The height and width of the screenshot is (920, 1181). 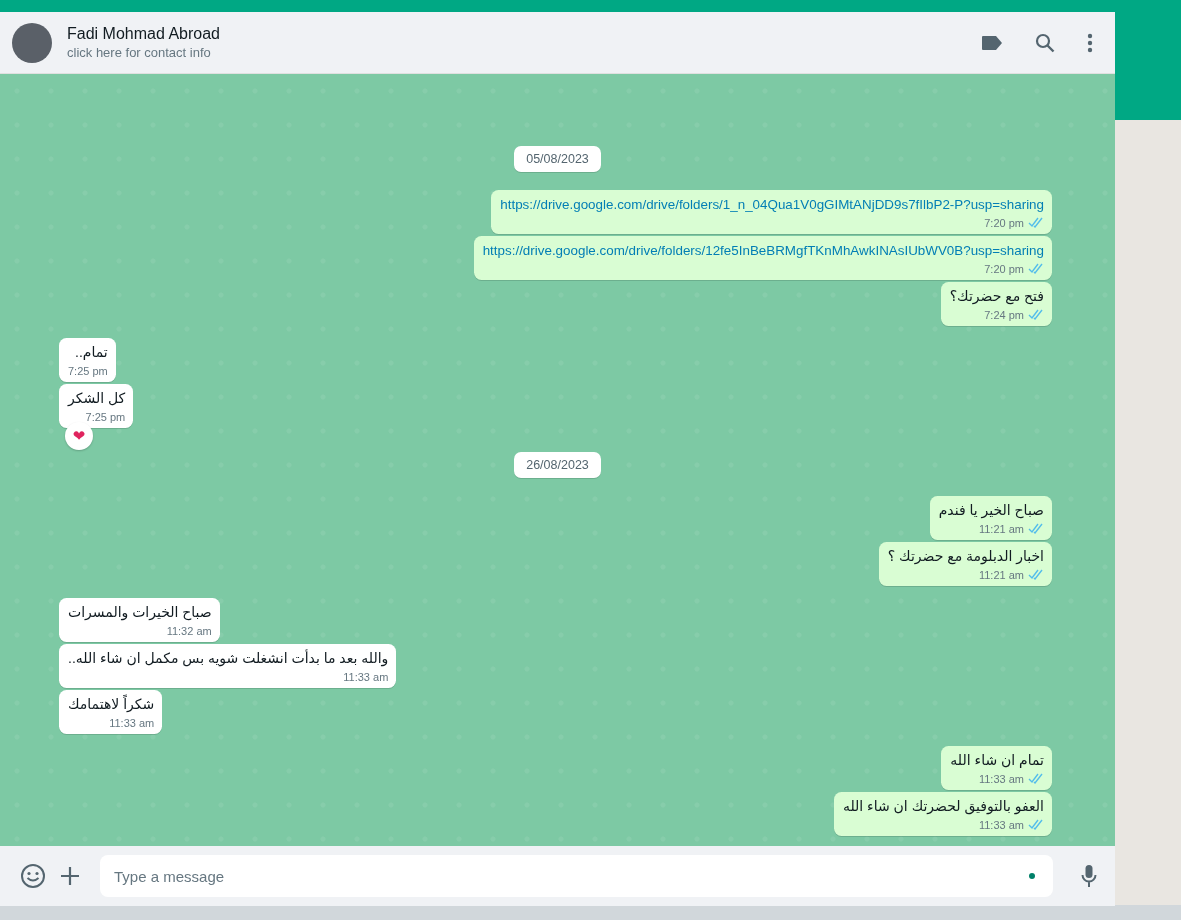 I want to click on date-chip: 26/08/2023, so click(x=557, y=465).